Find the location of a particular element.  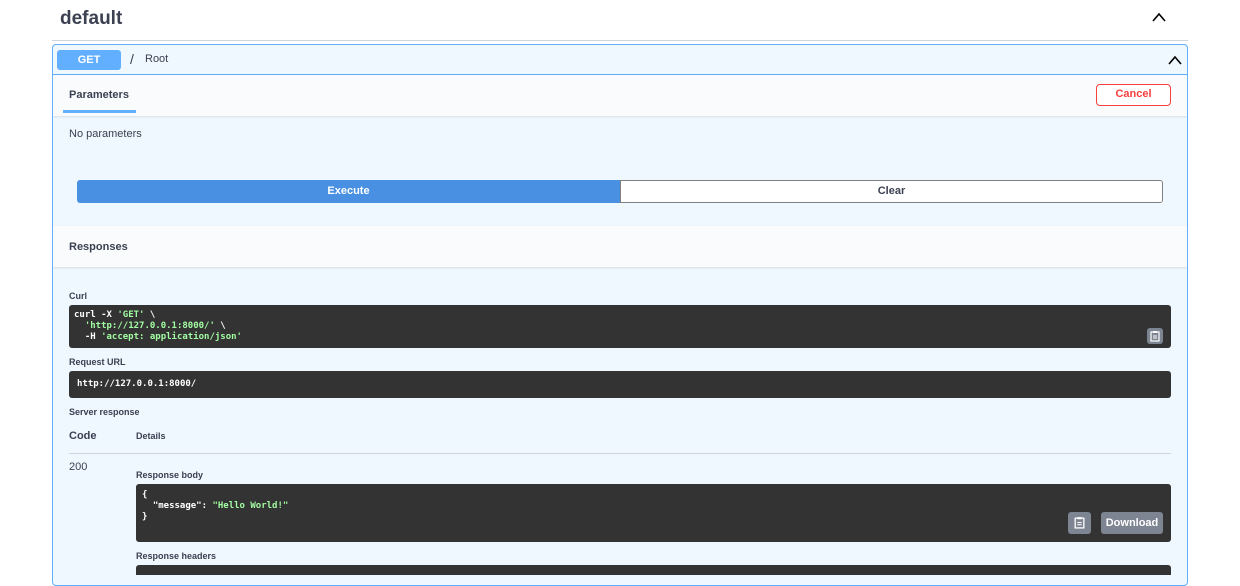

response-body-block: { "message": "Hello World!" } Download is located at coordinates (653, 513).